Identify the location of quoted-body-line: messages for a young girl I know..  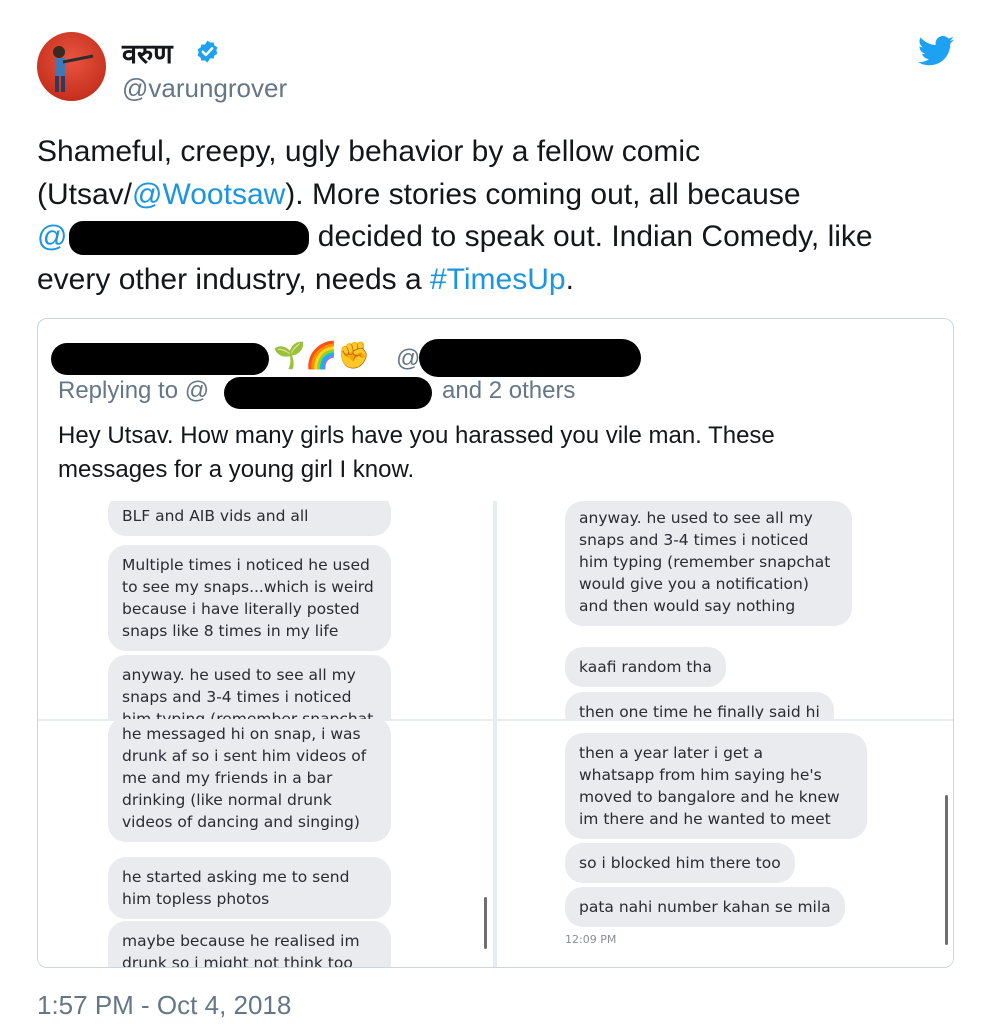
(236, 469).